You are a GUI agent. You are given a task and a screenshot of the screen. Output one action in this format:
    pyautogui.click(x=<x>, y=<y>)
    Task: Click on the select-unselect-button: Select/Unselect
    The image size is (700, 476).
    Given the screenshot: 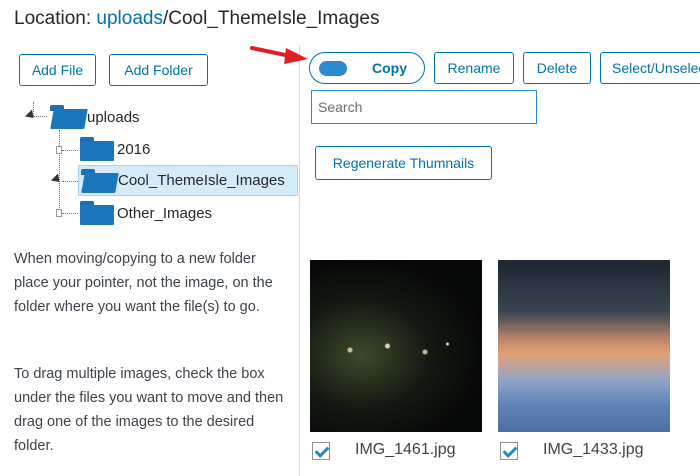 What is the action you would take?
    pyautogui.click(x=650, y=68)
    